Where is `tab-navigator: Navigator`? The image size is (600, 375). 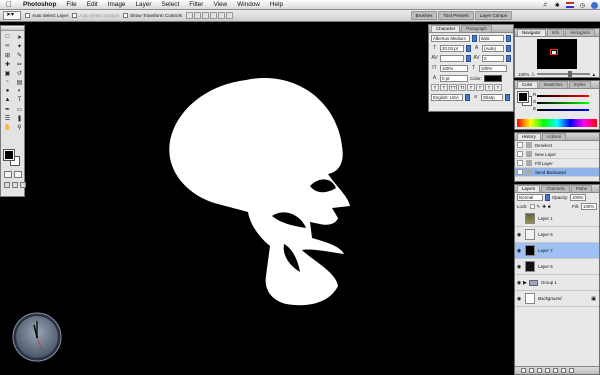 tab-navigator: Navigator is located at coordinates (531, 32).